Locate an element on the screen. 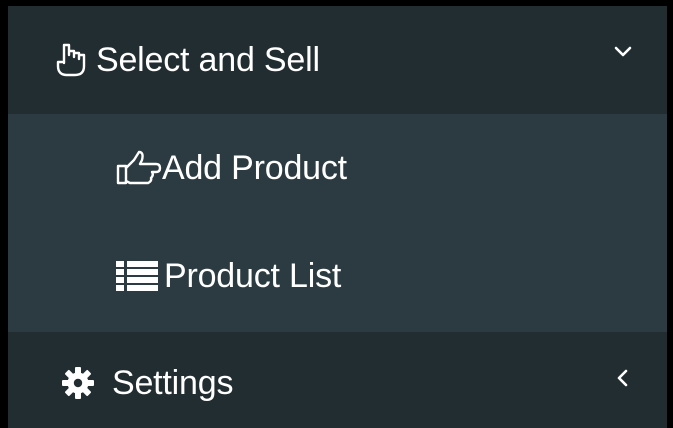  menu-item-label: Select and Sell is located at coordinates (208, 59).